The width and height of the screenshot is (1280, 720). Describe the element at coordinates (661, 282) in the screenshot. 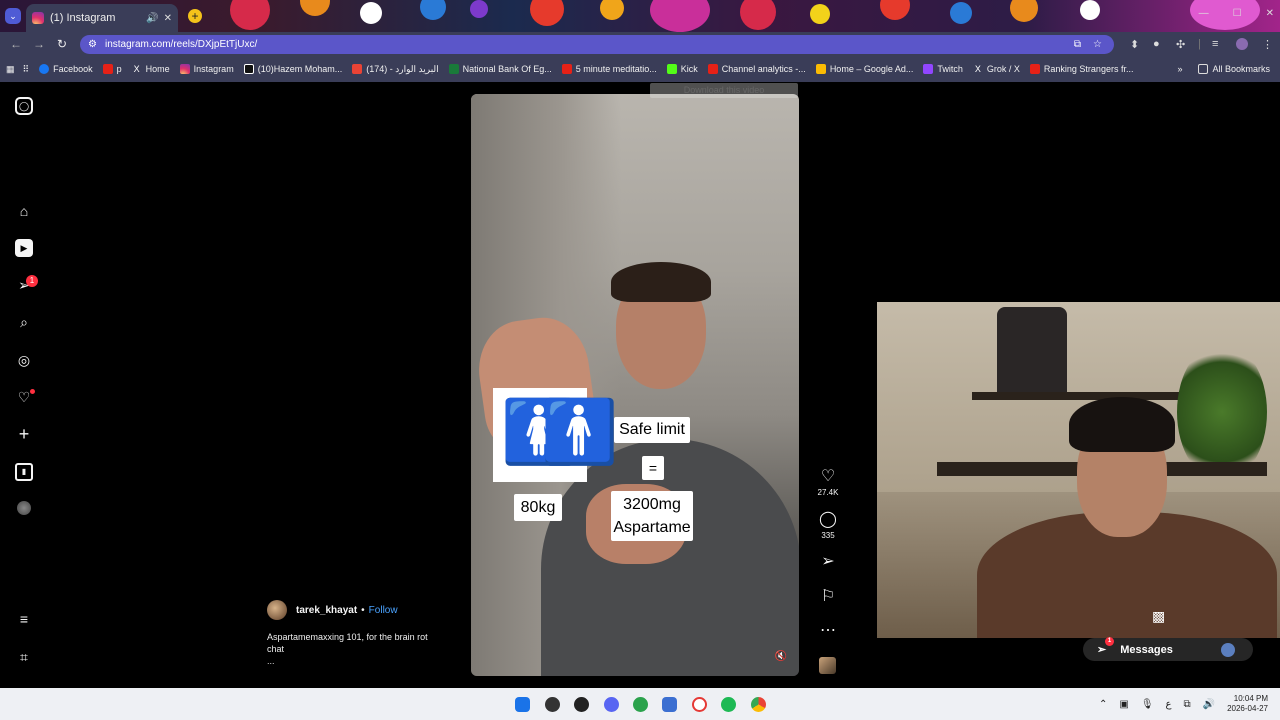

I see `video-person-hair` at that location.